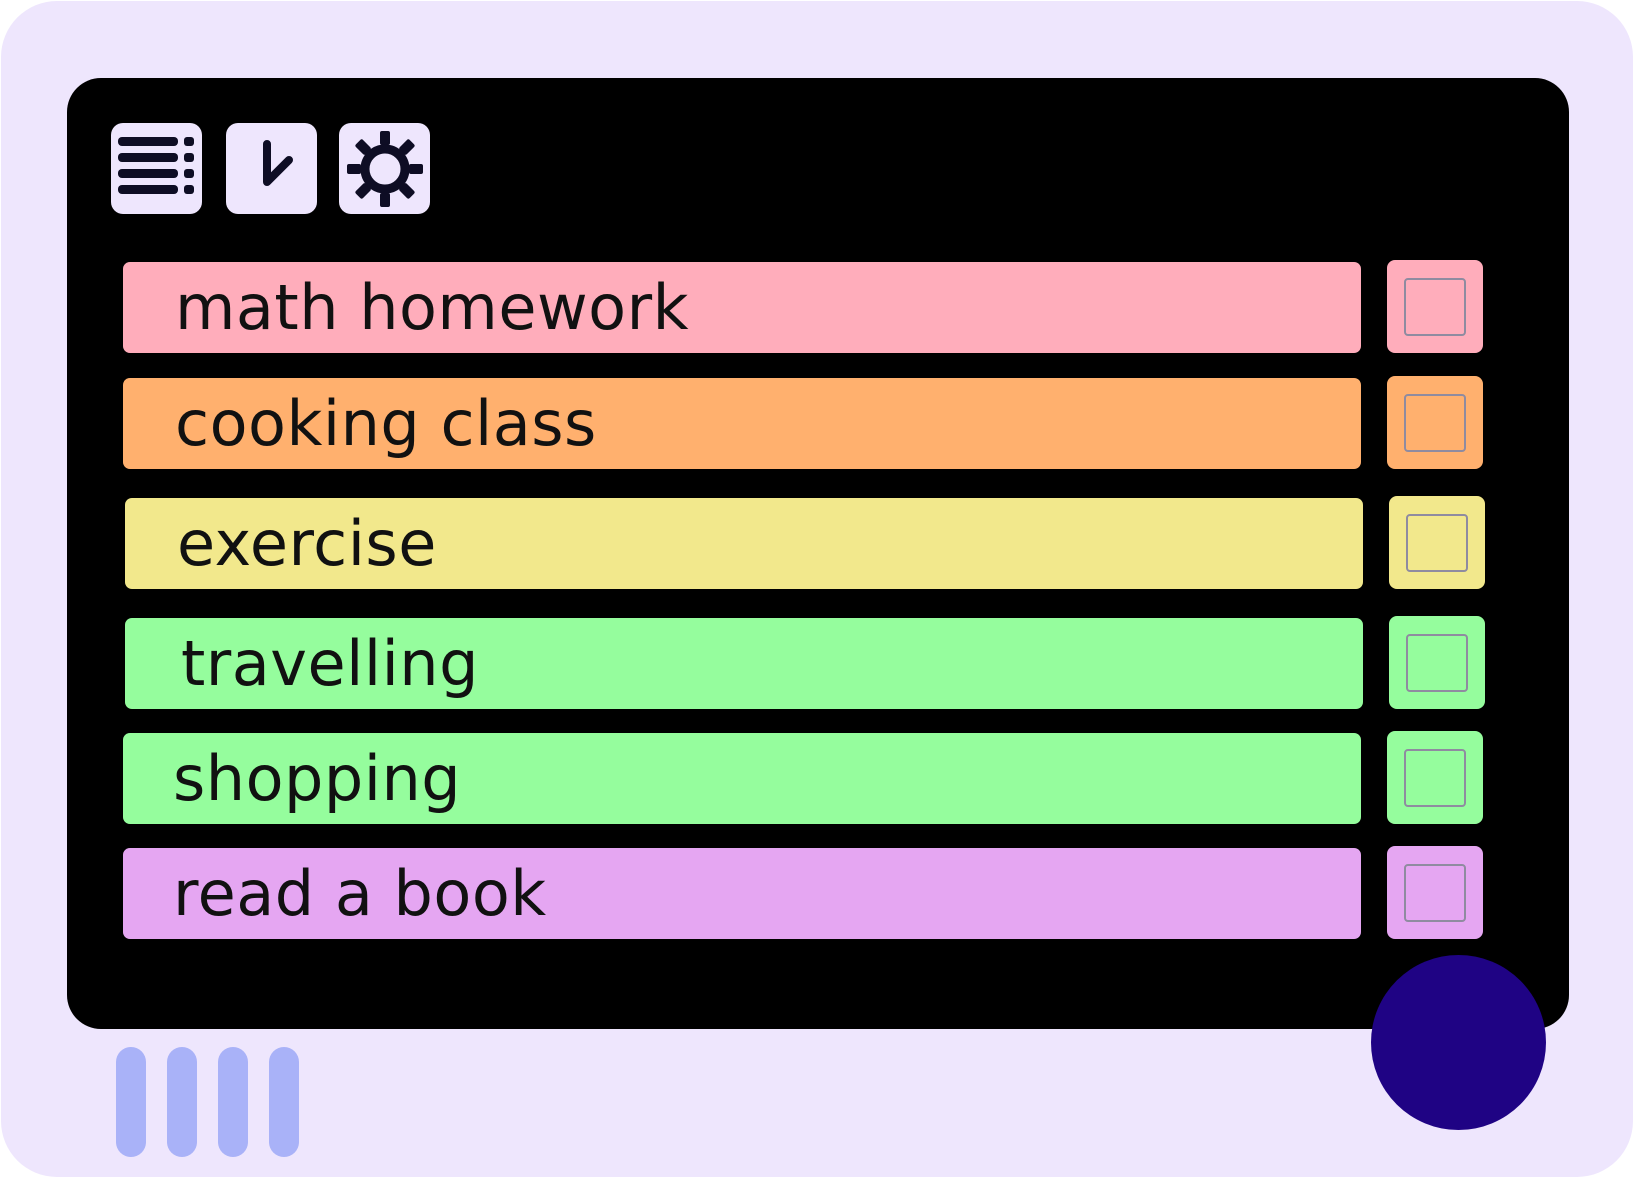  I want to click on list-icon, so click(155, 165).